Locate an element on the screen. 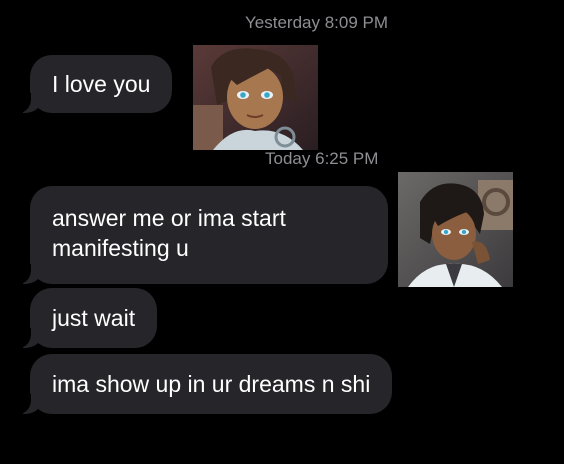 Image resolution: width=564 pixels, height=464 pixels. timestamp-time: 6:25 PM is located at coordinates (347, 158).